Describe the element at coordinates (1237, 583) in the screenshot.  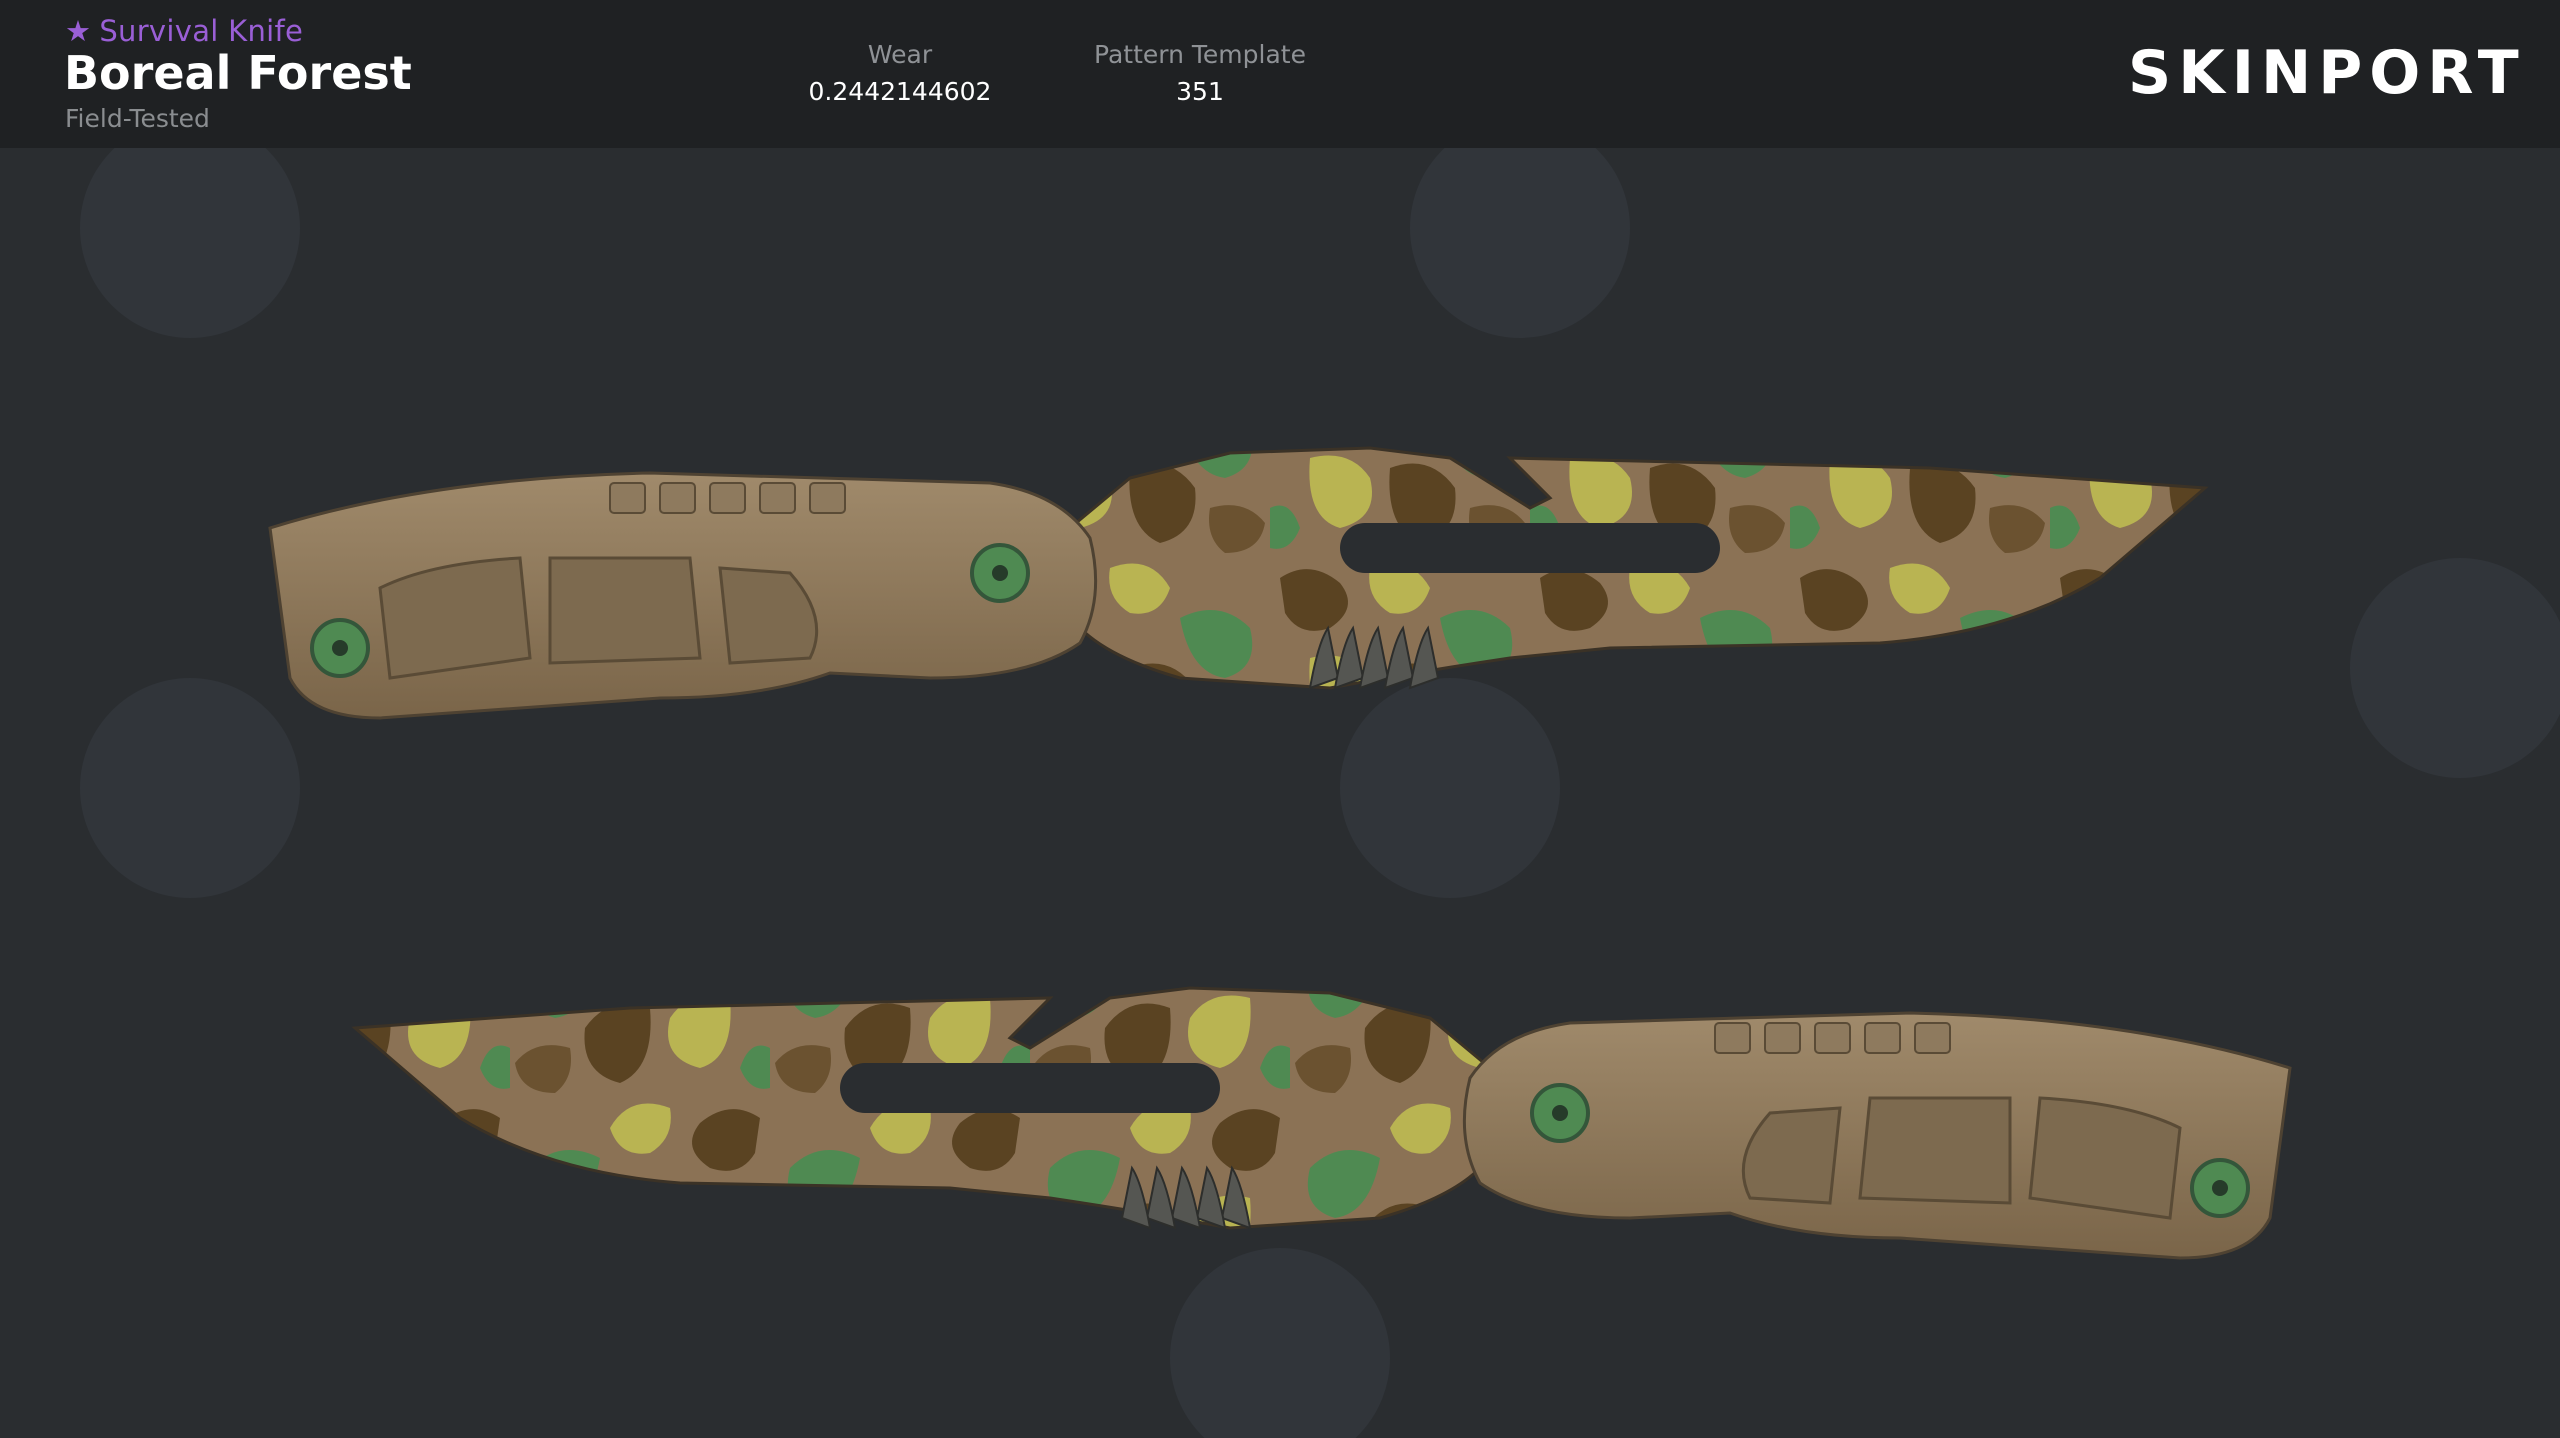
I see `knife-image-right-facing` at that location.